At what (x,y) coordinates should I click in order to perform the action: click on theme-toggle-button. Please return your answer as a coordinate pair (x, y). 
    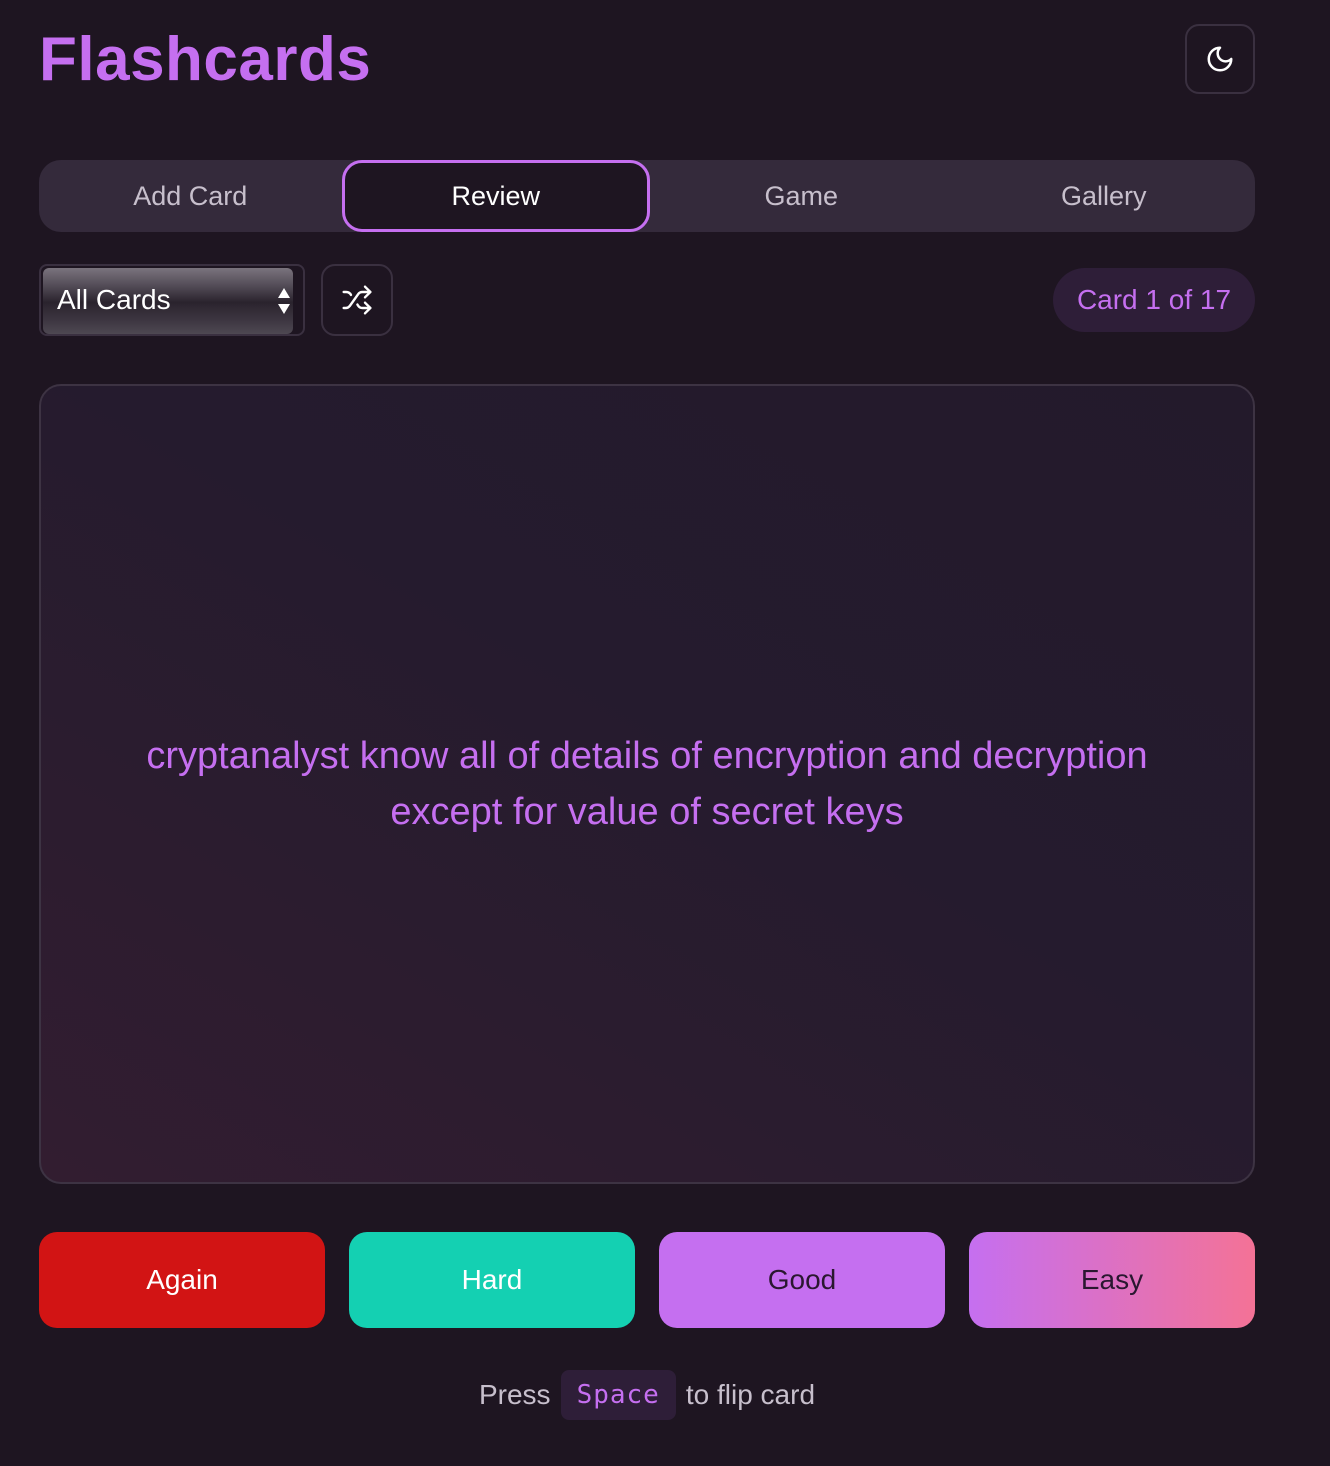
    Looking at the image, I should click on (1220, 59).